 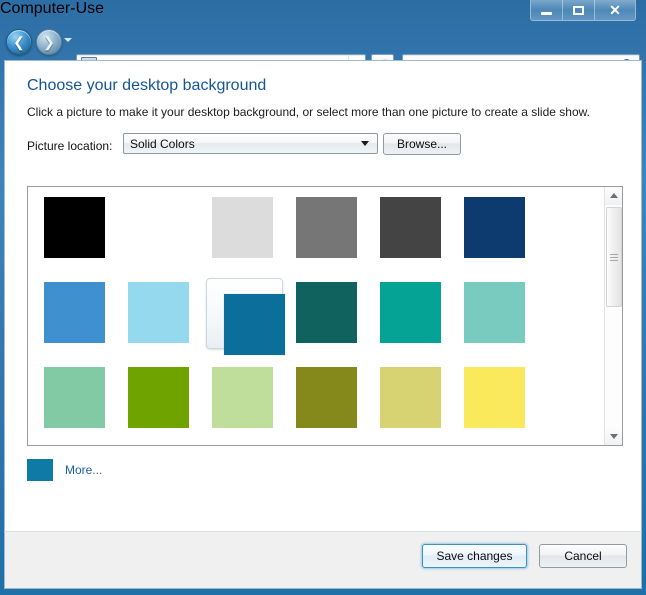 I want to click on swatch-white, so click(x=158, y=227).